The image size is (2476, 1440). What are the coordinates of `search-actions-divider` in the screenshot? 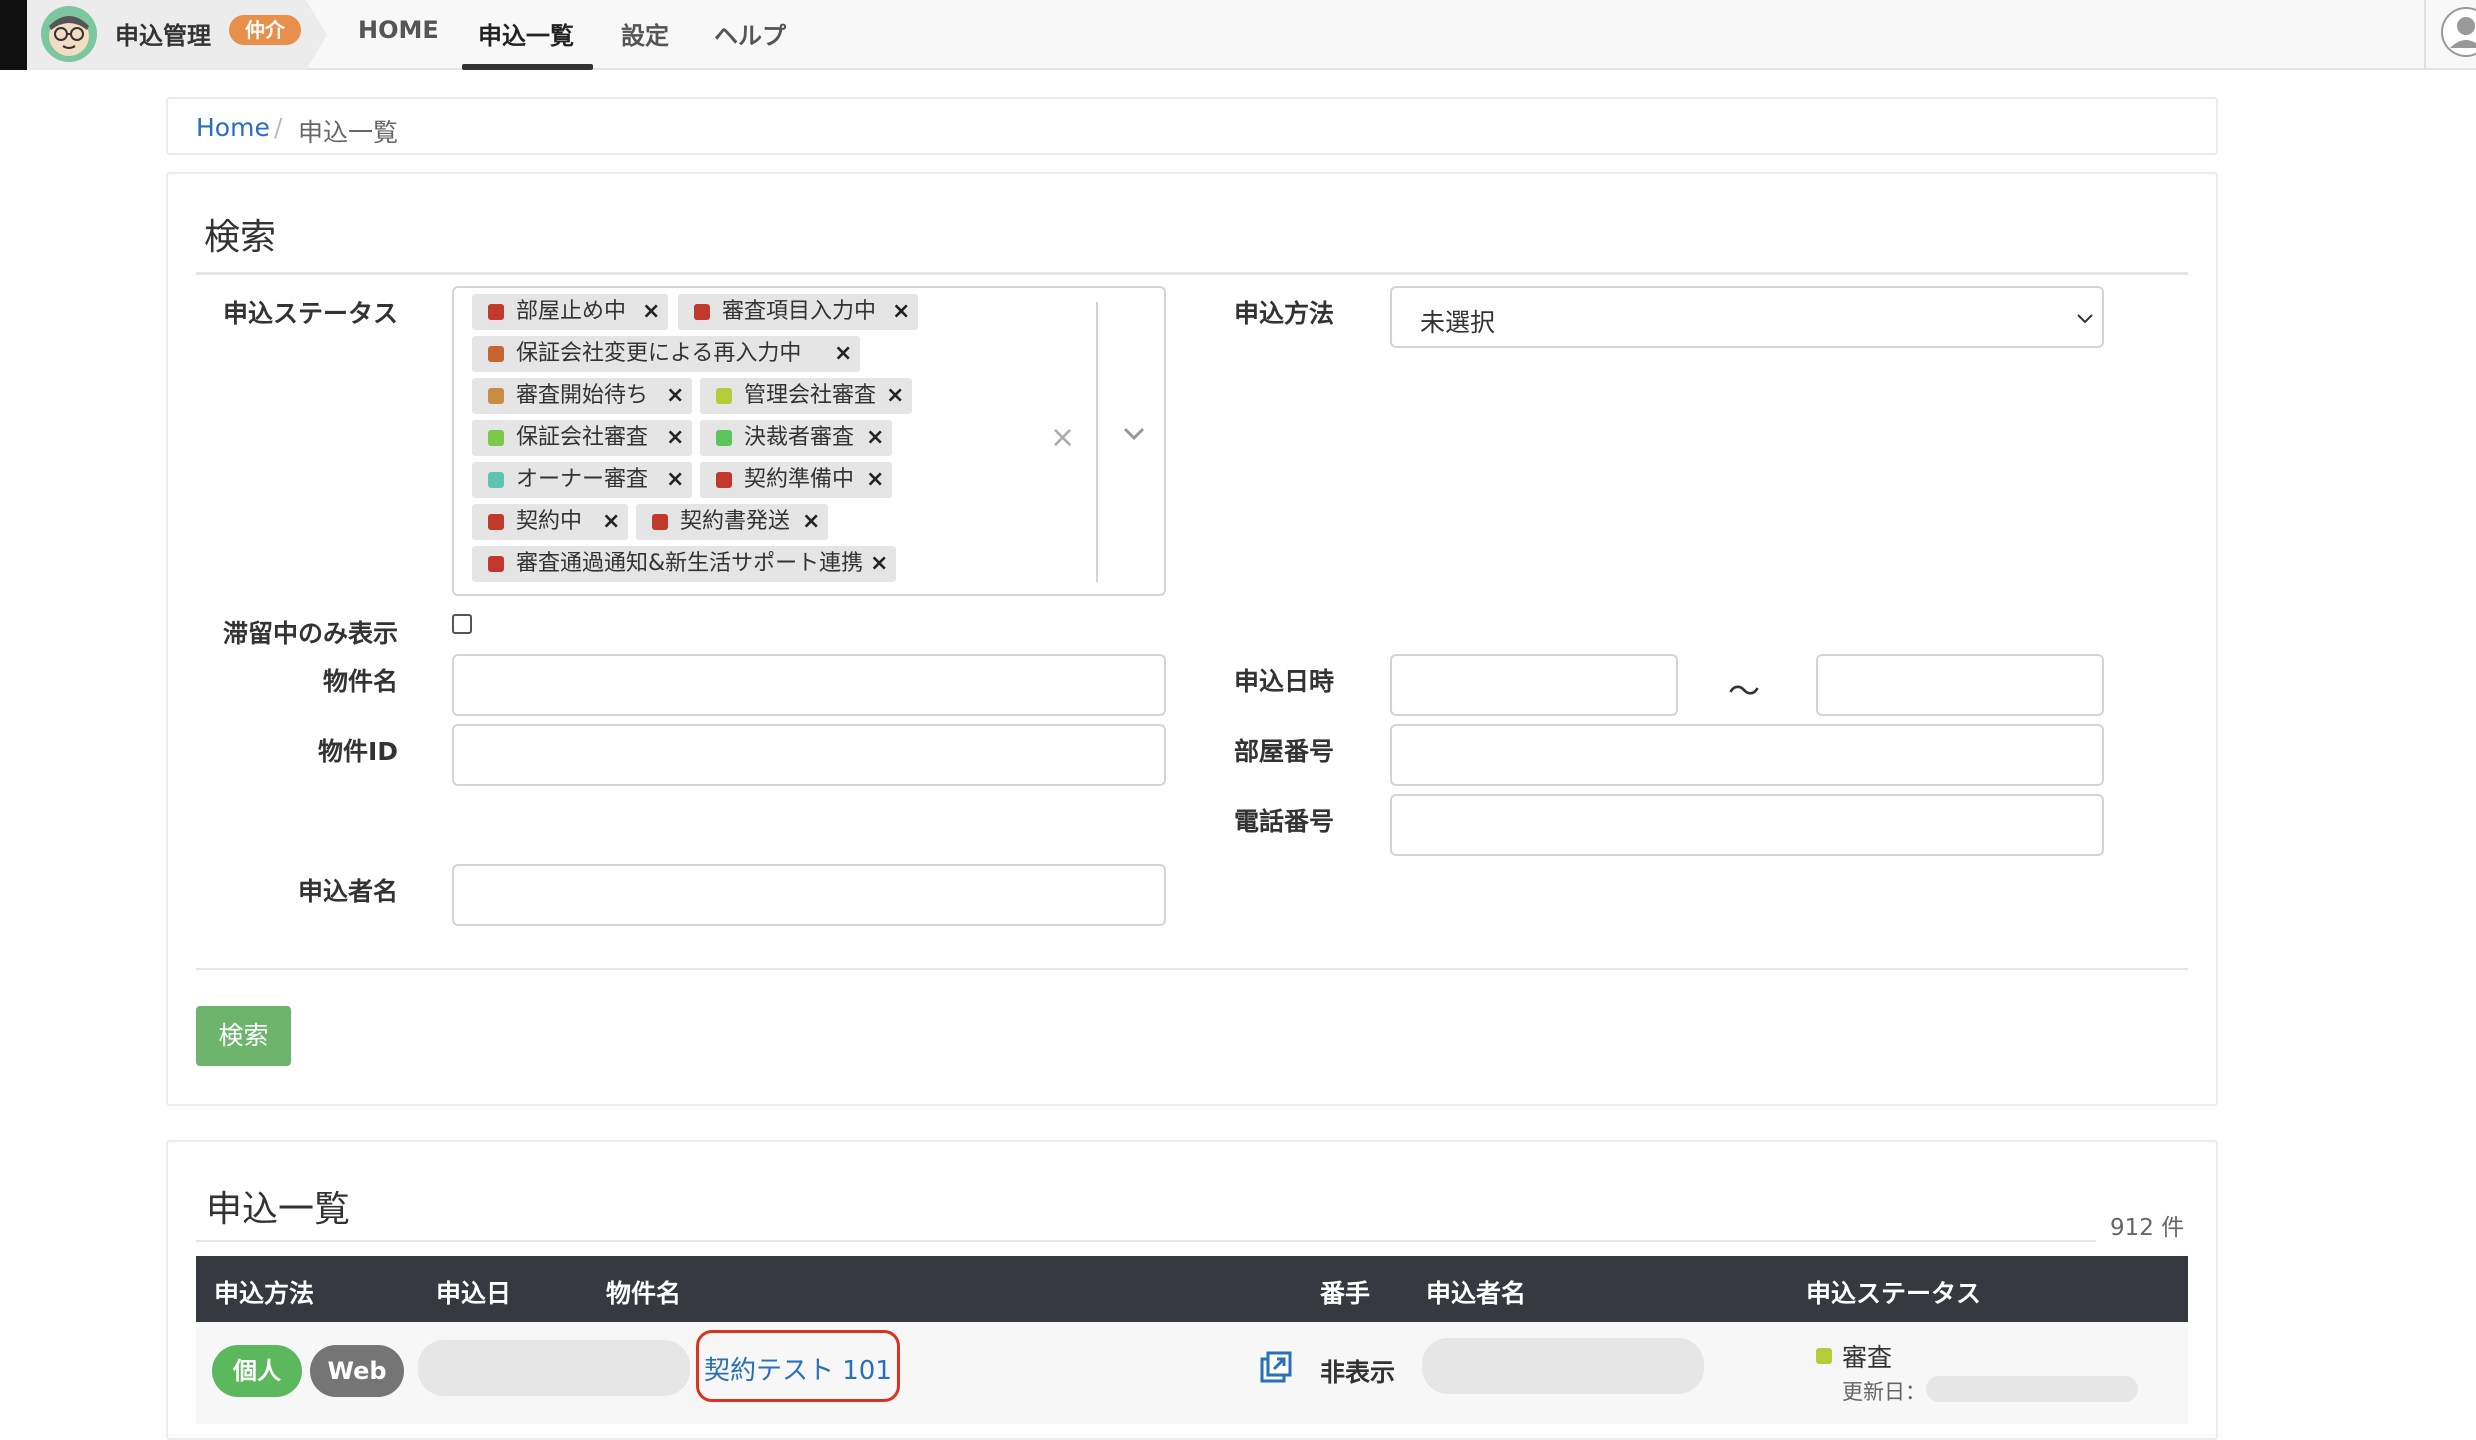 It's located at (1192, 969).